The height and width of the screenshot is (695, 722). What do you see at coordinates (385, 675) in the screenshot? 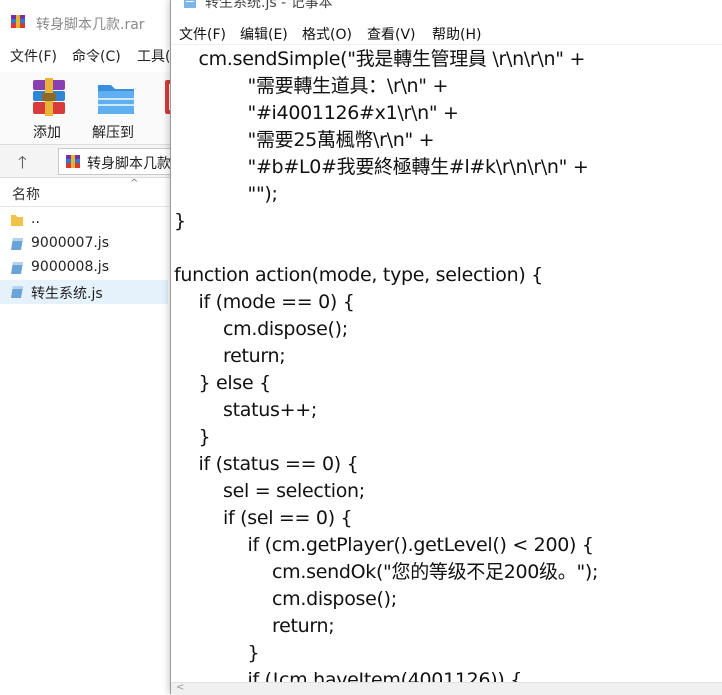
I see `code-line: if (!cm.haveItem(4001126)) {` at bounding box center [385, 675].